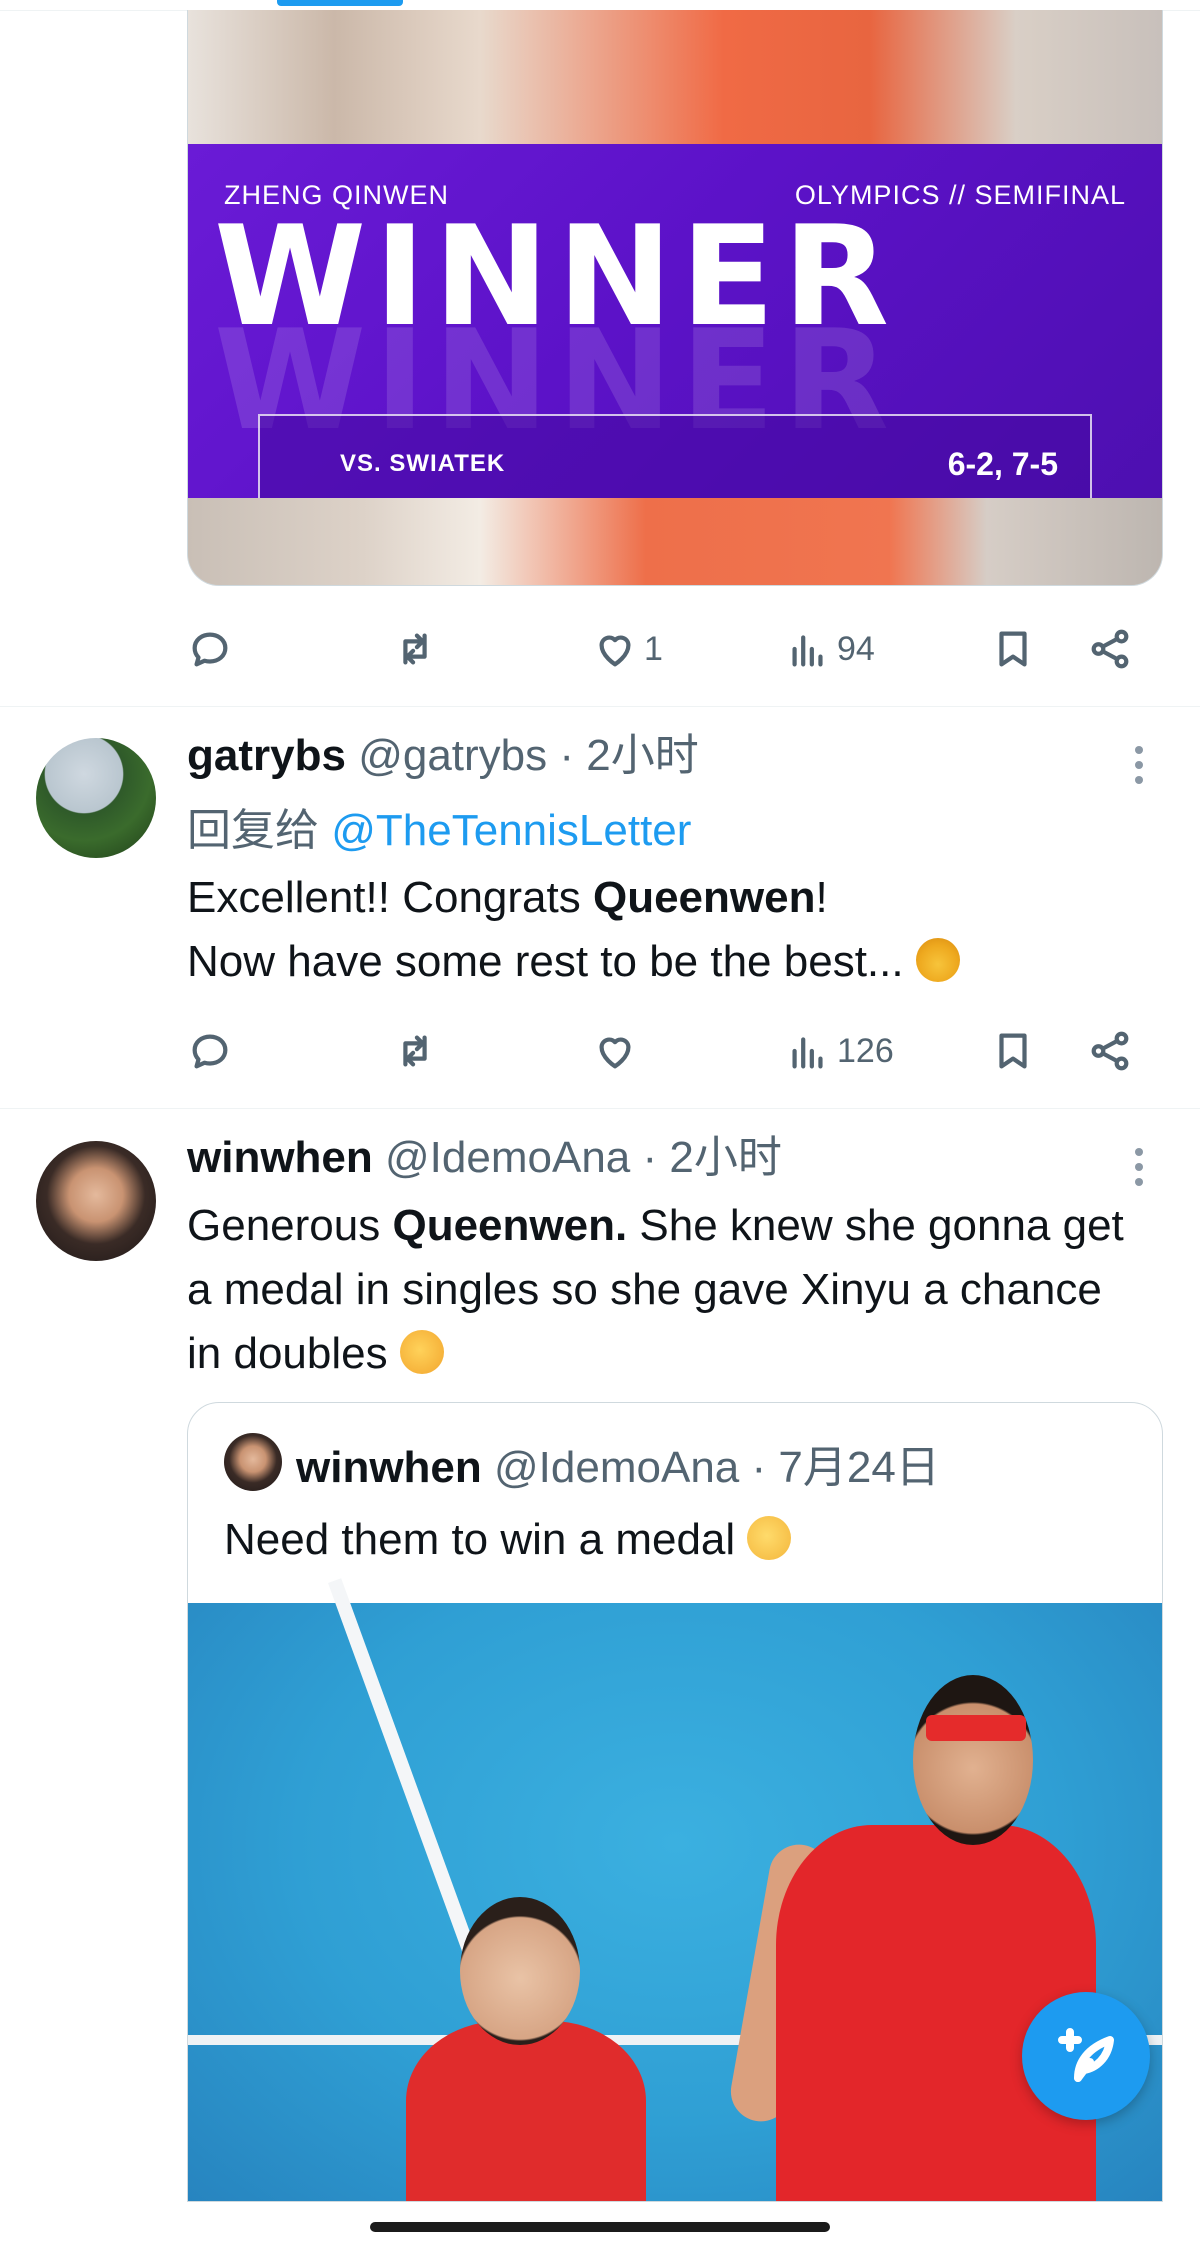  I want to click on quote-date: 7月24日, so click(859, 1467).